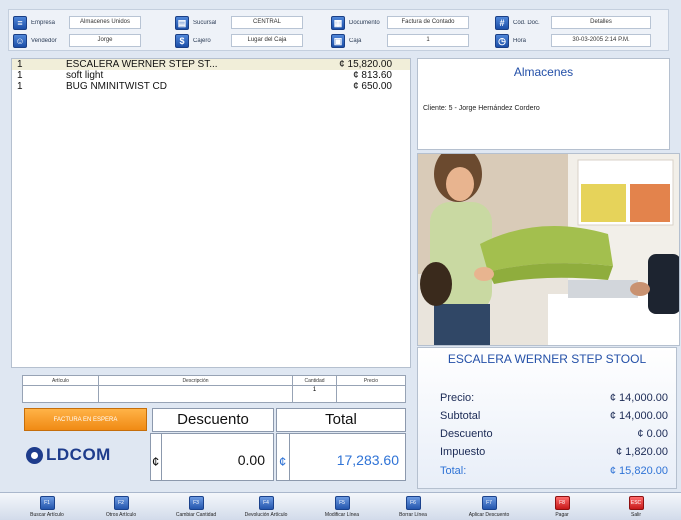 The width and height of the screenshot is (681, 520). What do you see at coordinates (601, 22) in the screenshot?
I see `doc-code-value: Detalles` at bounding box center [601, 22].